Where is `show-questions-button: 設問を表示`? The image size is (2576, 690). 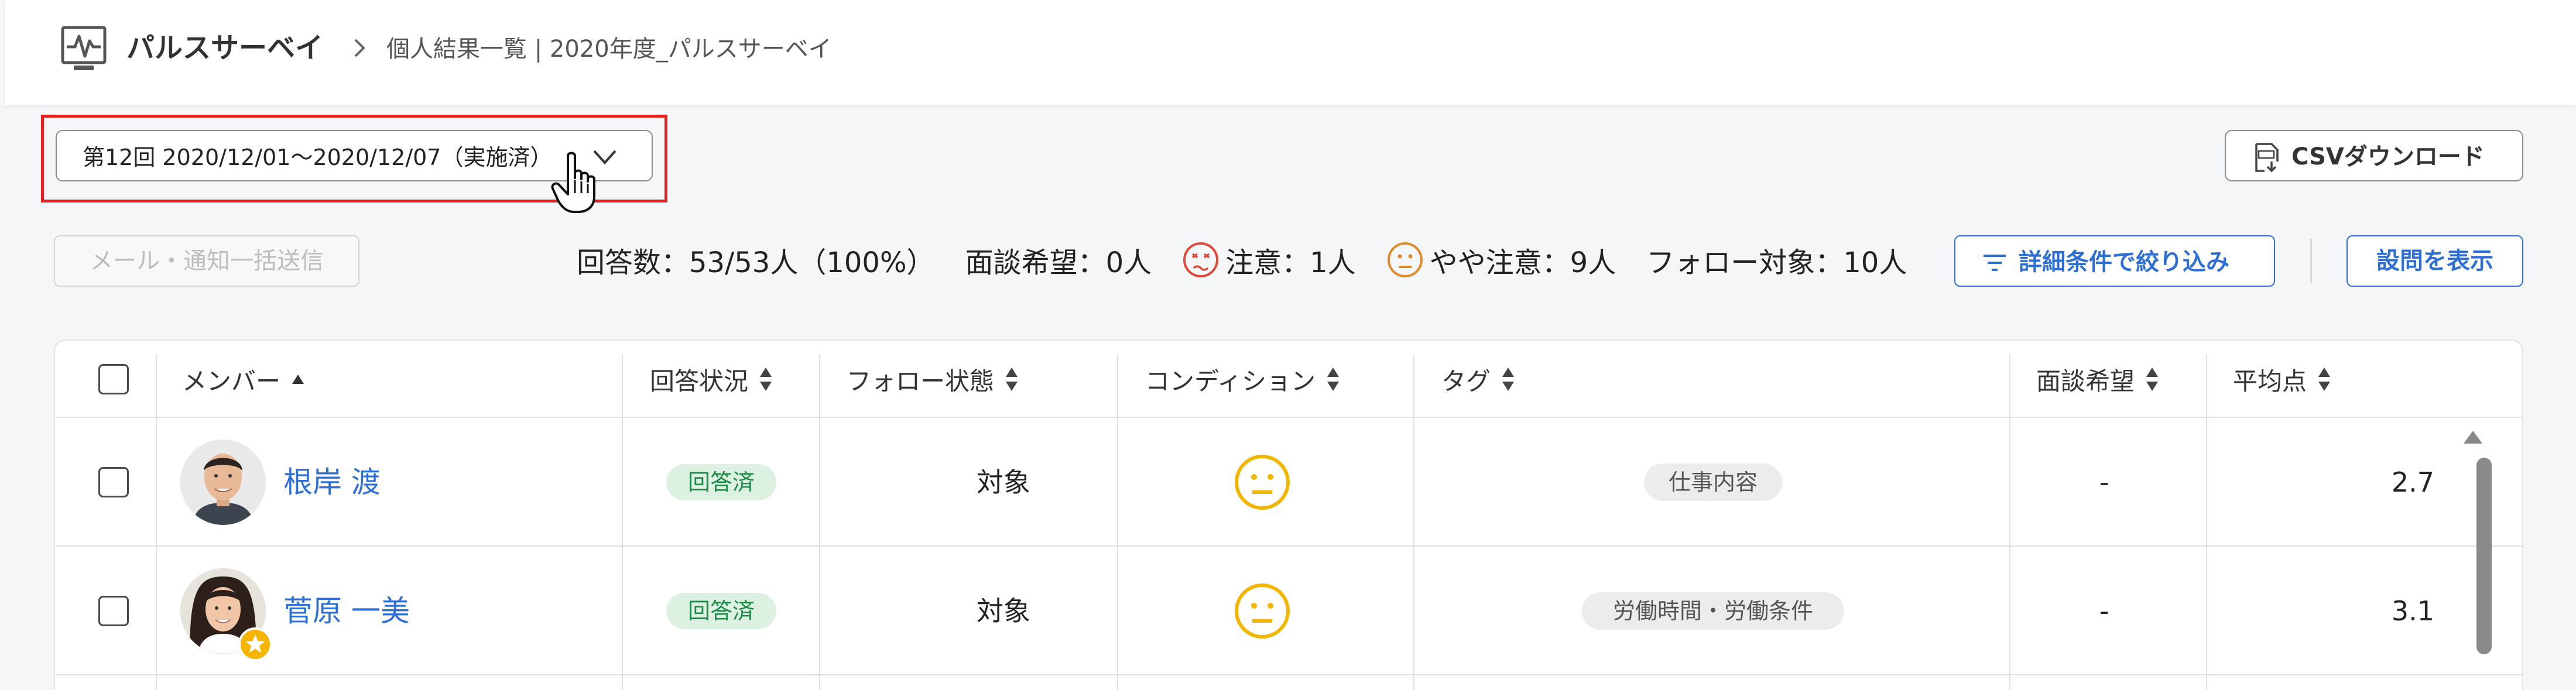 show-questions-button: 設問を表示 is located at coordinates (2435, 261).